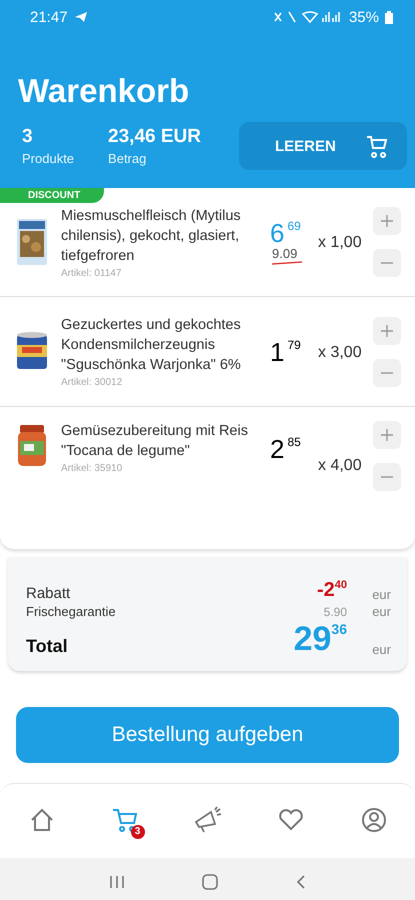  What do you see at coordinates (363, 17) in the screenshot?
I see `battery-level: 35%` at bounding box center [363, 17].